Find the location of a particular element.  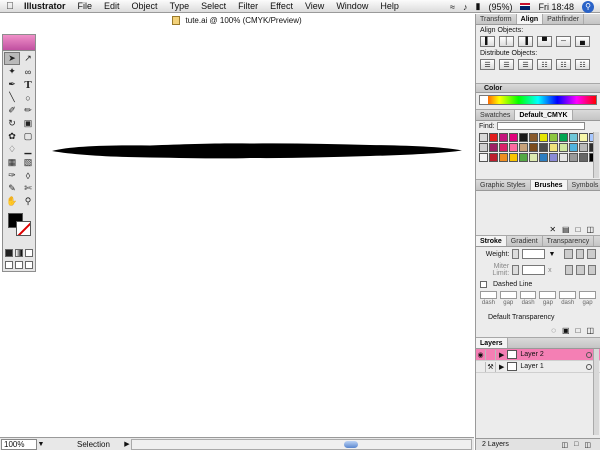

blend-tool-icon: ◊ is located at coordinates (28, 175).